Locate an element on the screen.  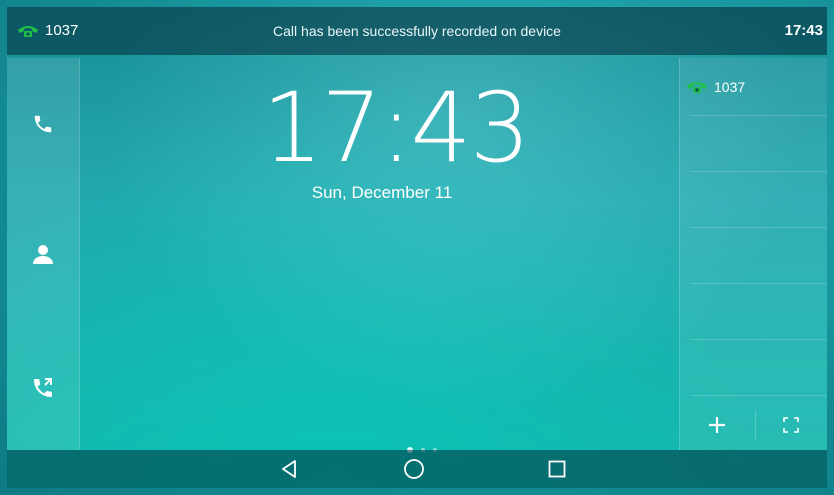
account-panel: 1037 is located at coordinates (753, 254).